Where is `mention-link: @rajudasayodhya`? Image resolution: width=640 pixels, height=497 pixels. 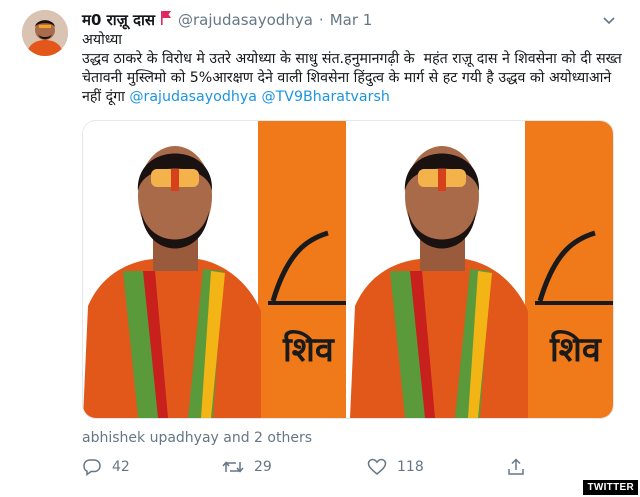
mention-link: @rajudasayodhya is located at coordinates (193, 97).